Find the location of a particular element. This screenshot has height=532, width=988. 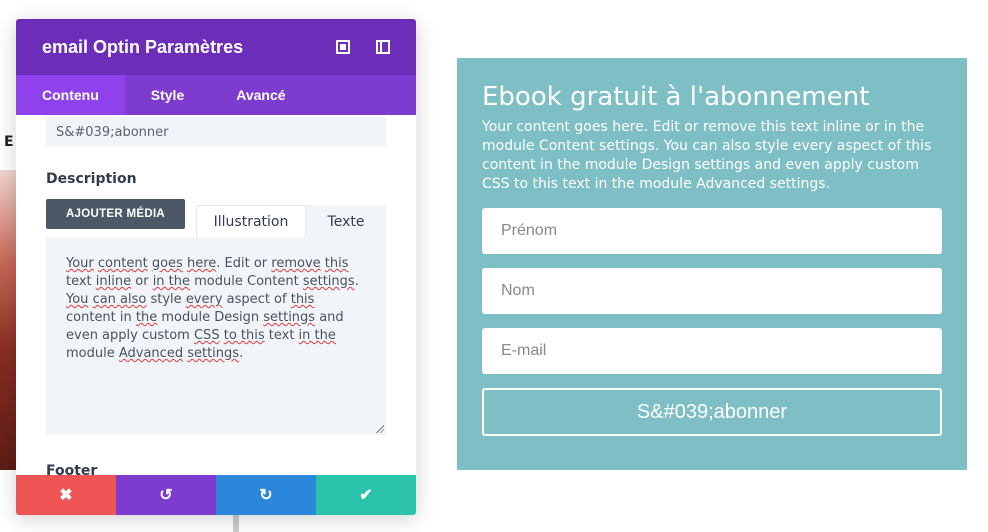

tab-illustration: Illustration is located at coordinates (251, 221).